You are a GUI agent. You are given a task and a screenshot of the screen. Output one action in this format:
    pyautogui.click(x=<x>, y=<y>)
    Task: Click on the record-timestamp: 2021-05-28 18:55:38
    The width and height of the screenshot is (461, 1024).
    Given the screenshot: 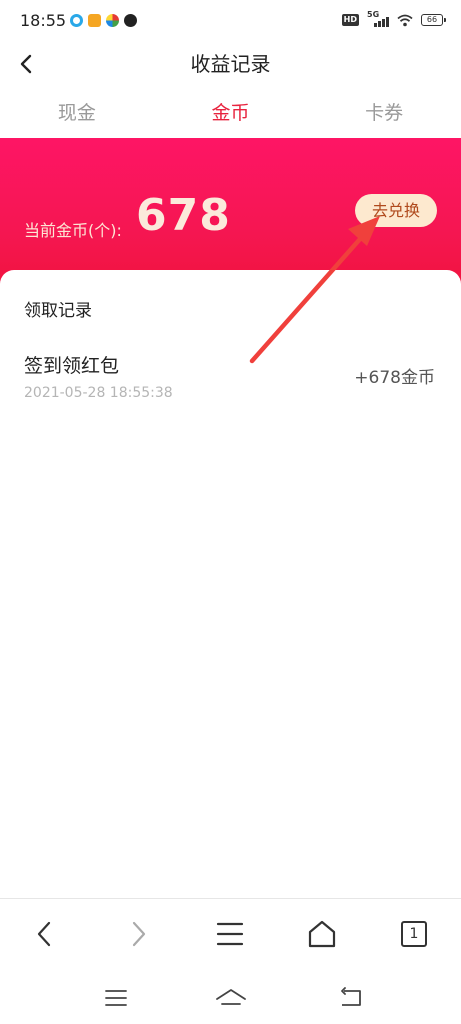 What is the action you would take?
    pyautogui.click(x=98, y=393)
    